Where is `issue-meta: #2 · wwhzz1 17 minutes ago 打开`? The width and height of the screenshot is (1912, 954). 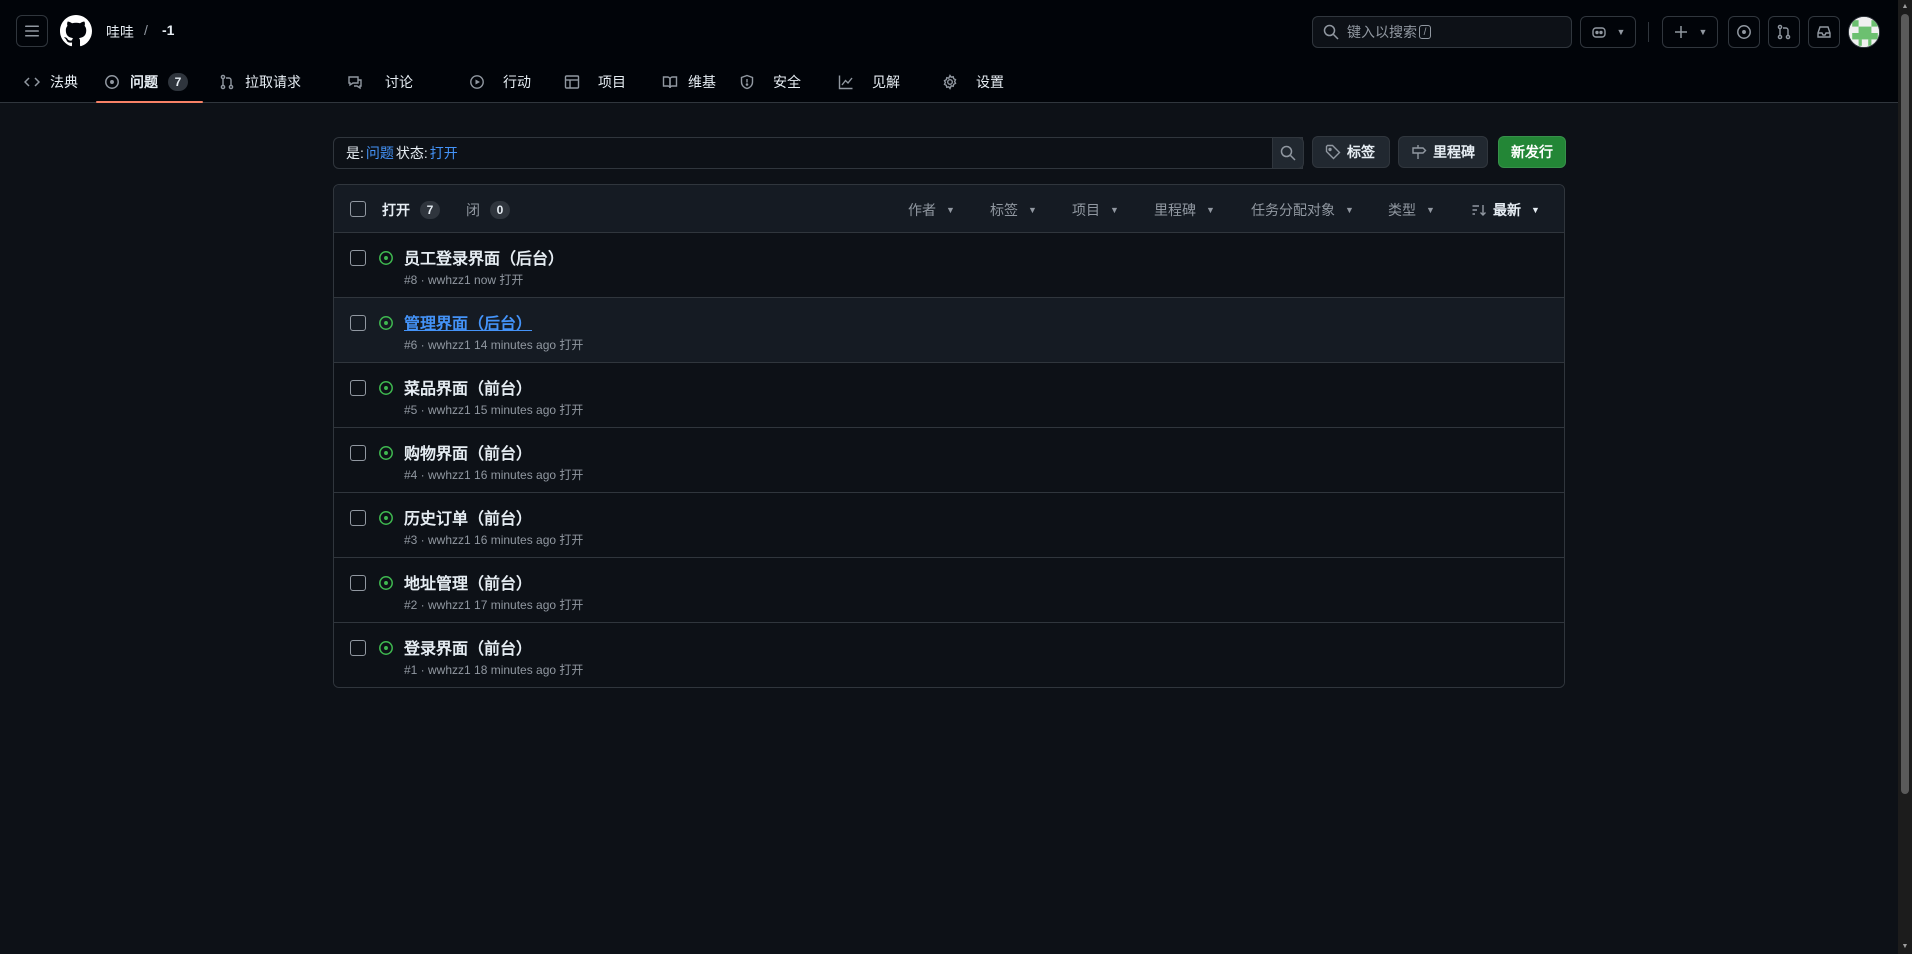 issue-meta: #2 · wwhzz1 17 minutes ago 打开 is located at coordinates (494, 605).